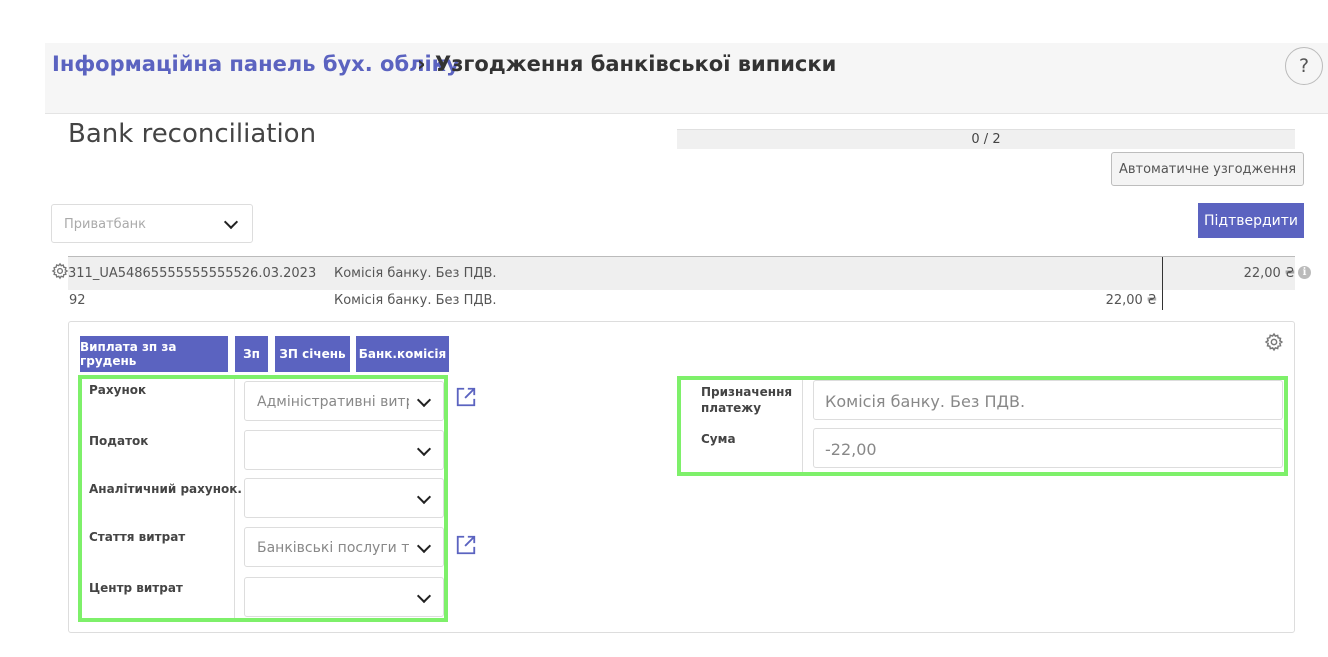  Describe the element at coordinates (251, 354) in the screenshot. I see `model-button-salary: Зп` at that location.